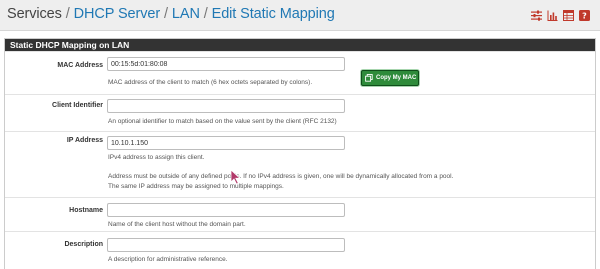  Describe the element at coordinates (86, 210) in the screenshot. I see `hostname-label: Hostname` at that location.